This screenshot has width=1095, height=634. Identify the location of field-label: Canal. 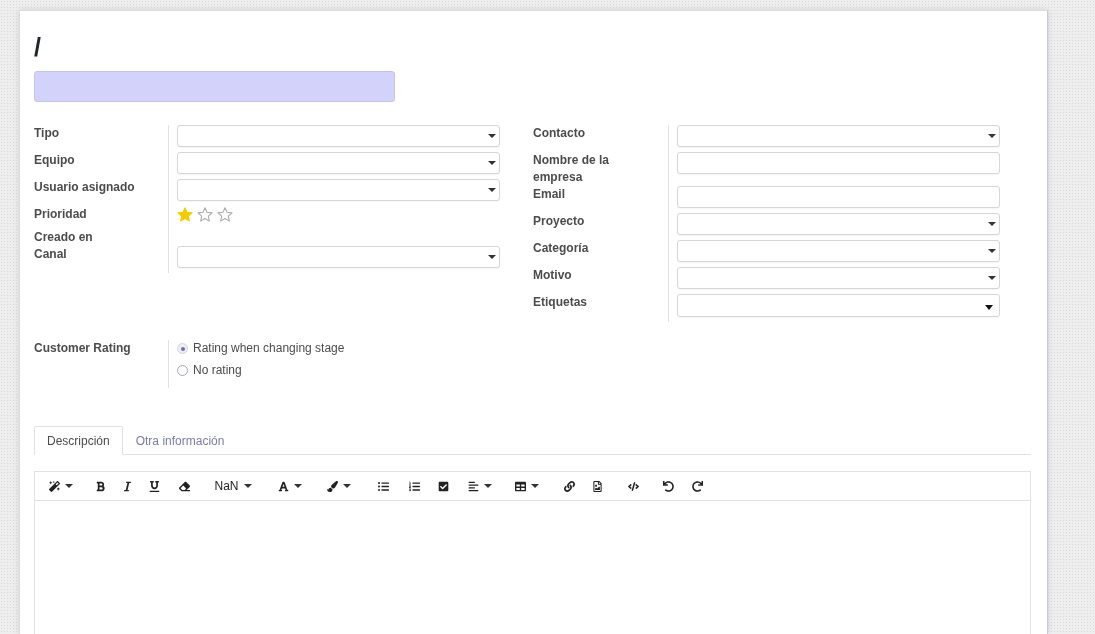
(50, 254).